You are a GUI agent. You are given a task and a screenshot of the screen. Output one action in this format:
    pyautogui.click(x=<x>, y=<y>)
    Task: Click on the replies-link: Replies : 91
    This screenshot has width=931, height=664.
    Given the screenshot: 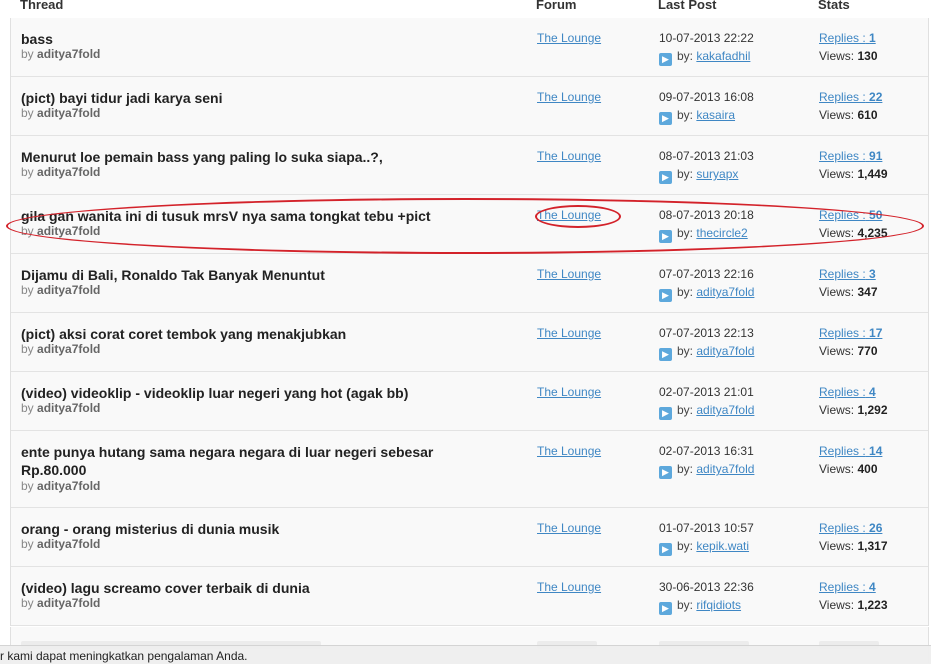 What is the action you would take?
    pyautogui.click(x=850, y=156)
    